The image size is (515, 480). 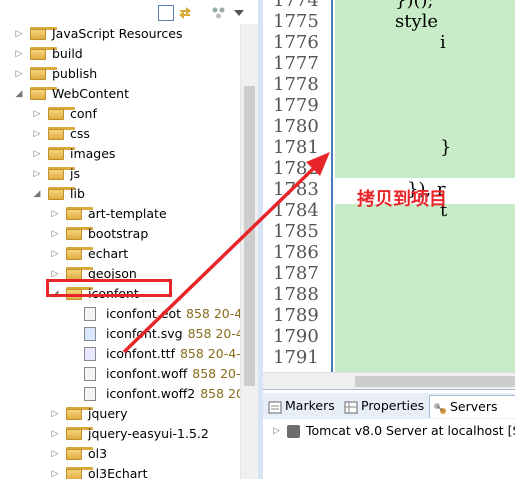 I want to click on tree-item: ▷ css, so click(x=120, y=134).